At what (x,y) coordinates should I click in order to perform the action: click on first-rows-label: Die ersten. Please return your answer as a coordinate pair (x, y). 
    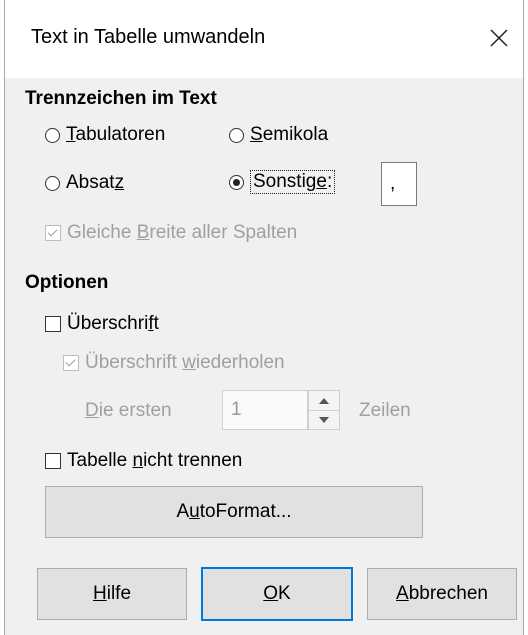
    Looking at the image, I should click on (128, 410).